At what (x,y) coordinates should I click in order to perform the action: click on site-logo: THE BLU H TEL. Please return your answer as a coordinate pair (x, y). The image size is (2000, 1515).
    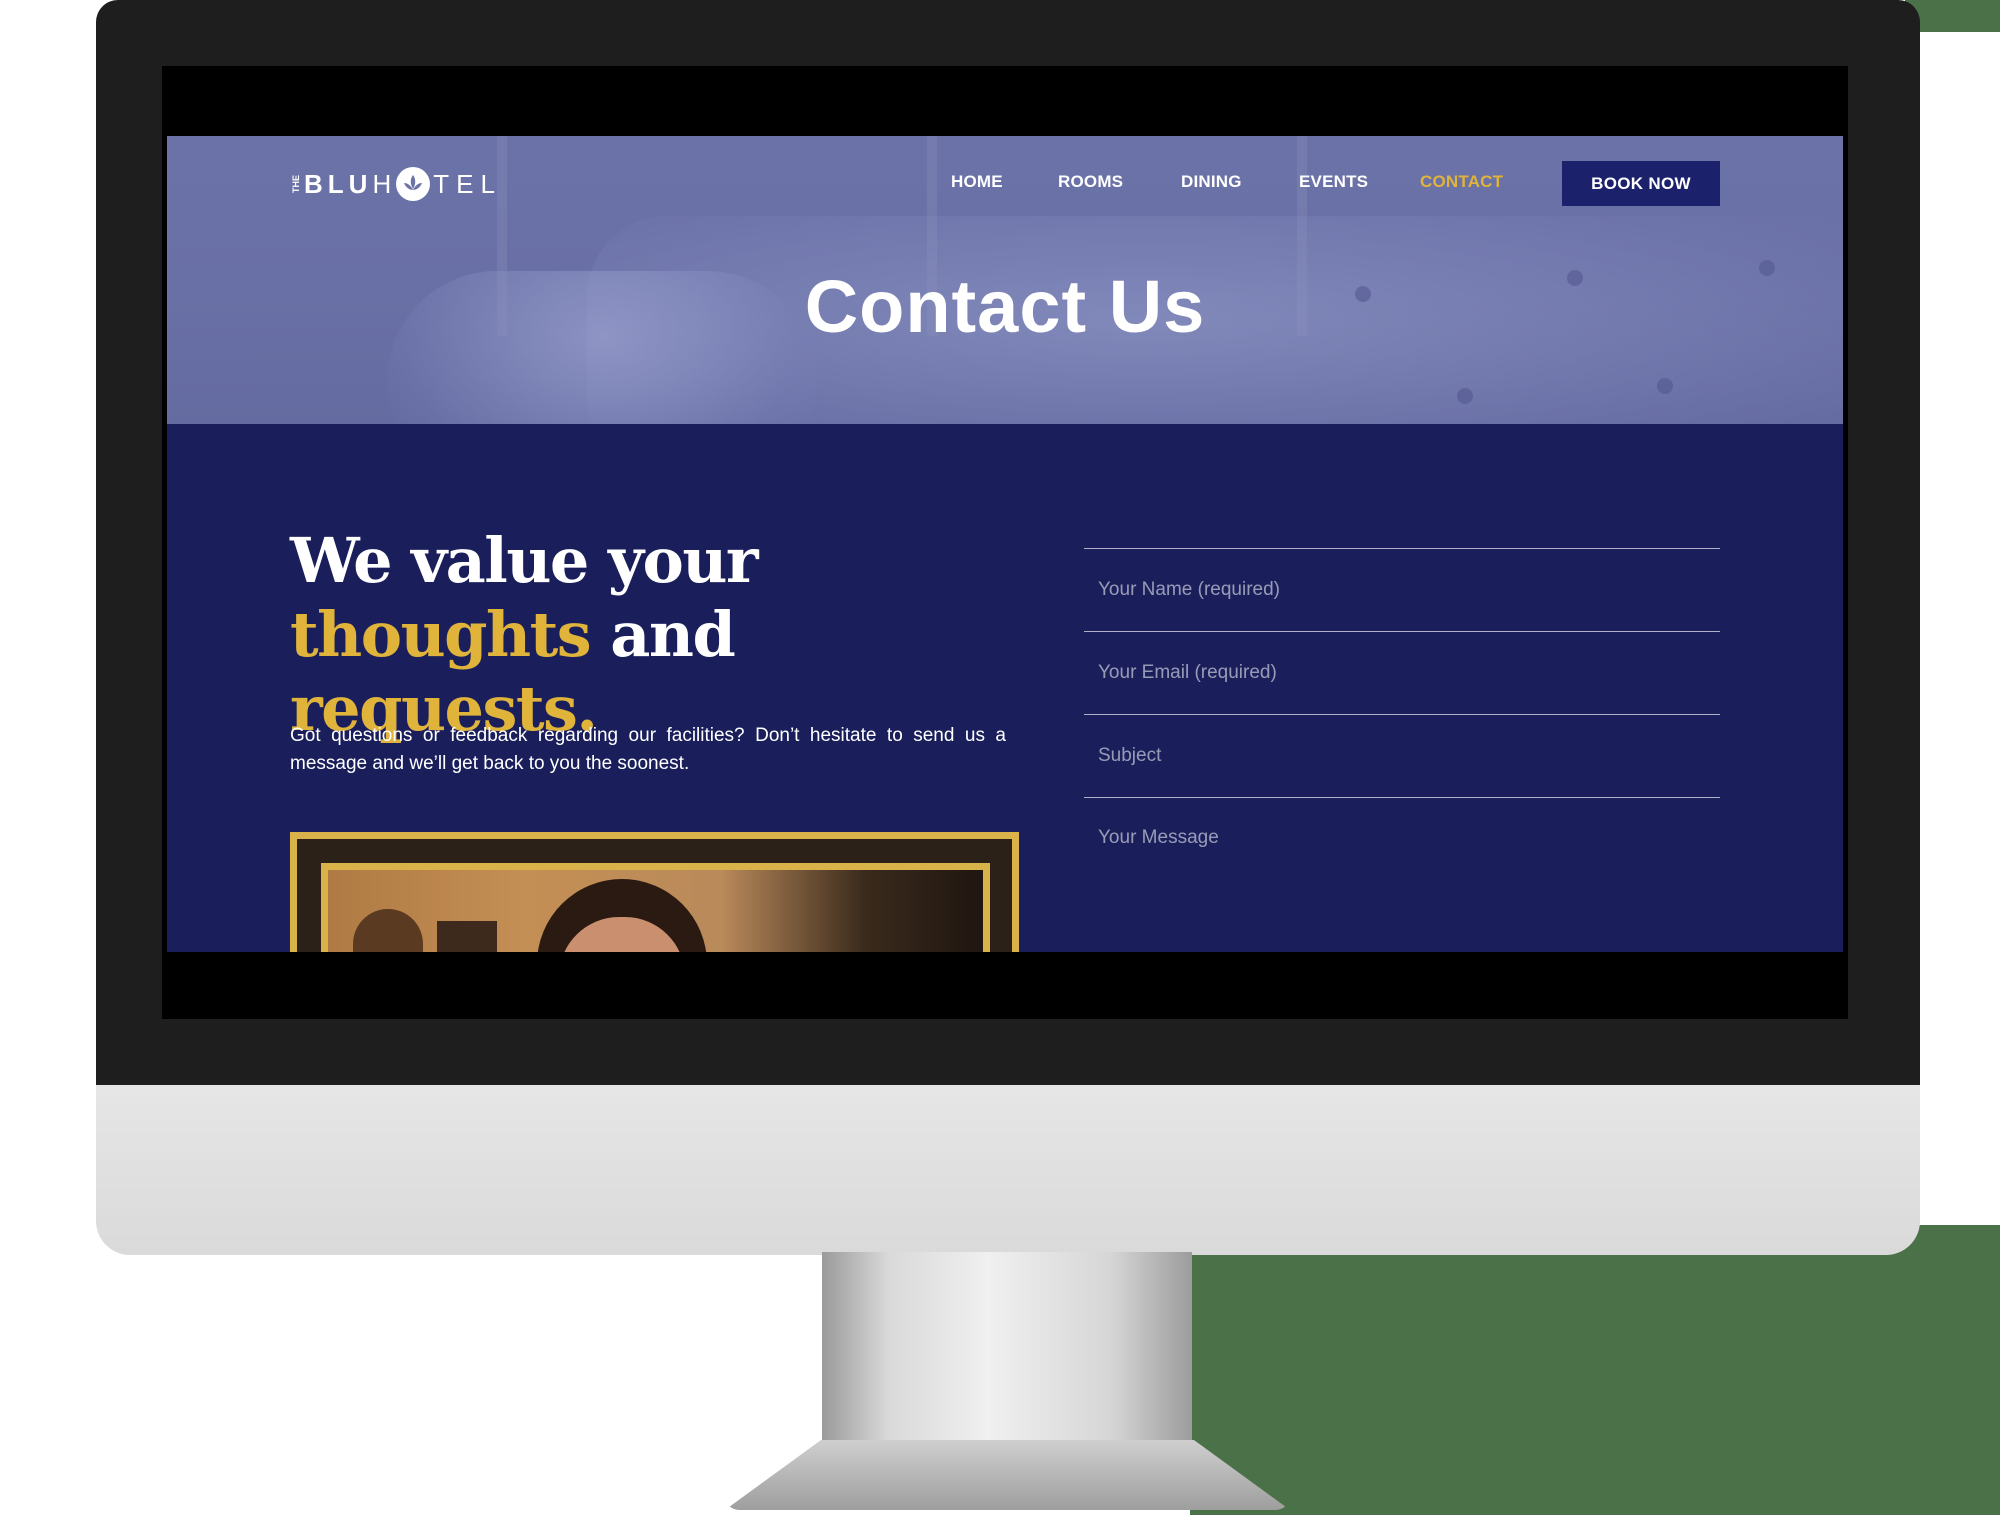
    Looking at the image, I should click on (396, 184).